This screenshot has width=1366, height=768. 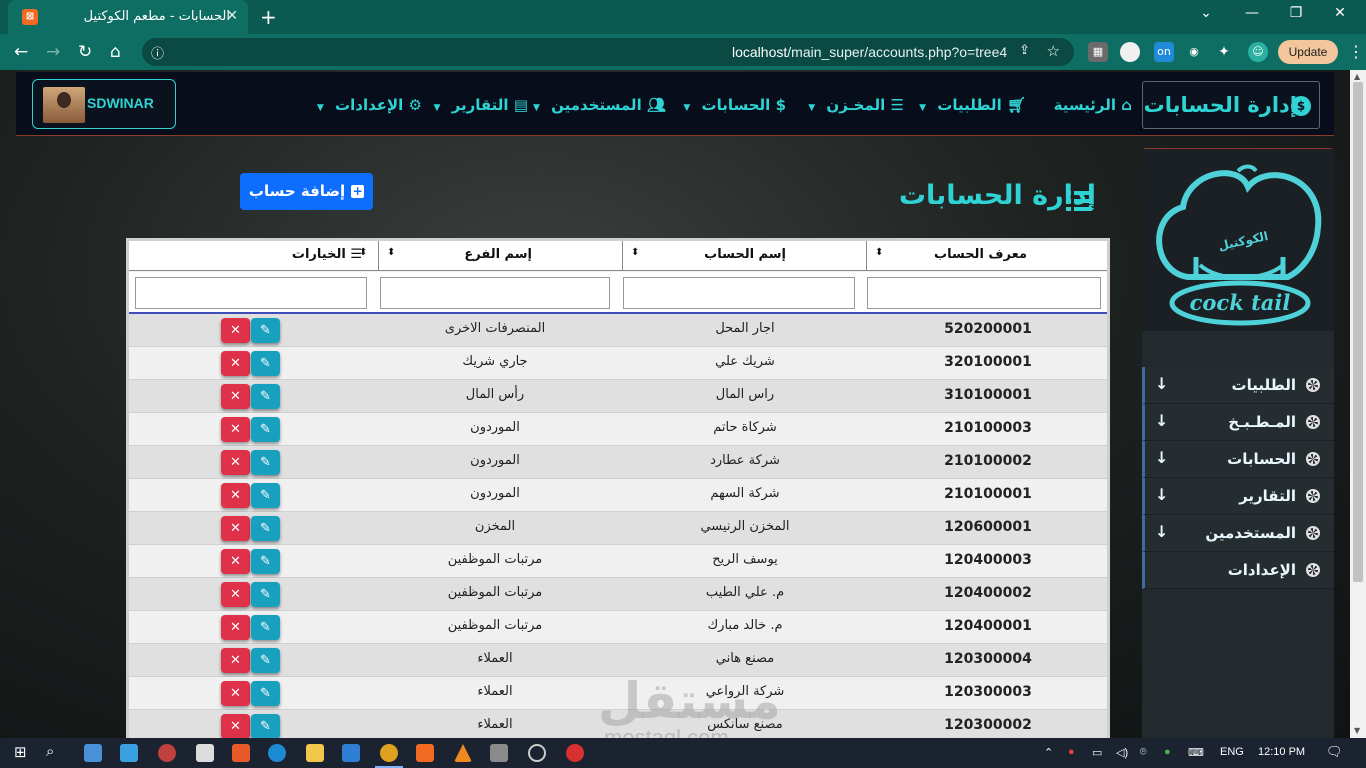 I want to click on nav-item-orders: 🛒︎ الطلبيات ▼, so click(x=972, y=105).